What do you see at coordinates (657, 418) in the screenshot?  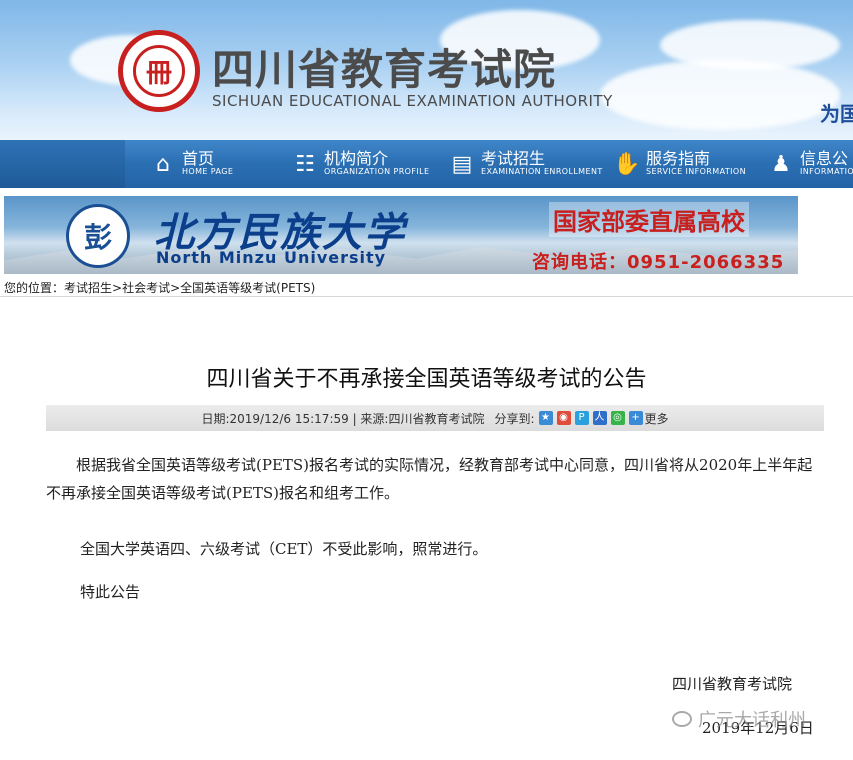 I see `share-more-link: 更多` at bounding box center [657, 418].